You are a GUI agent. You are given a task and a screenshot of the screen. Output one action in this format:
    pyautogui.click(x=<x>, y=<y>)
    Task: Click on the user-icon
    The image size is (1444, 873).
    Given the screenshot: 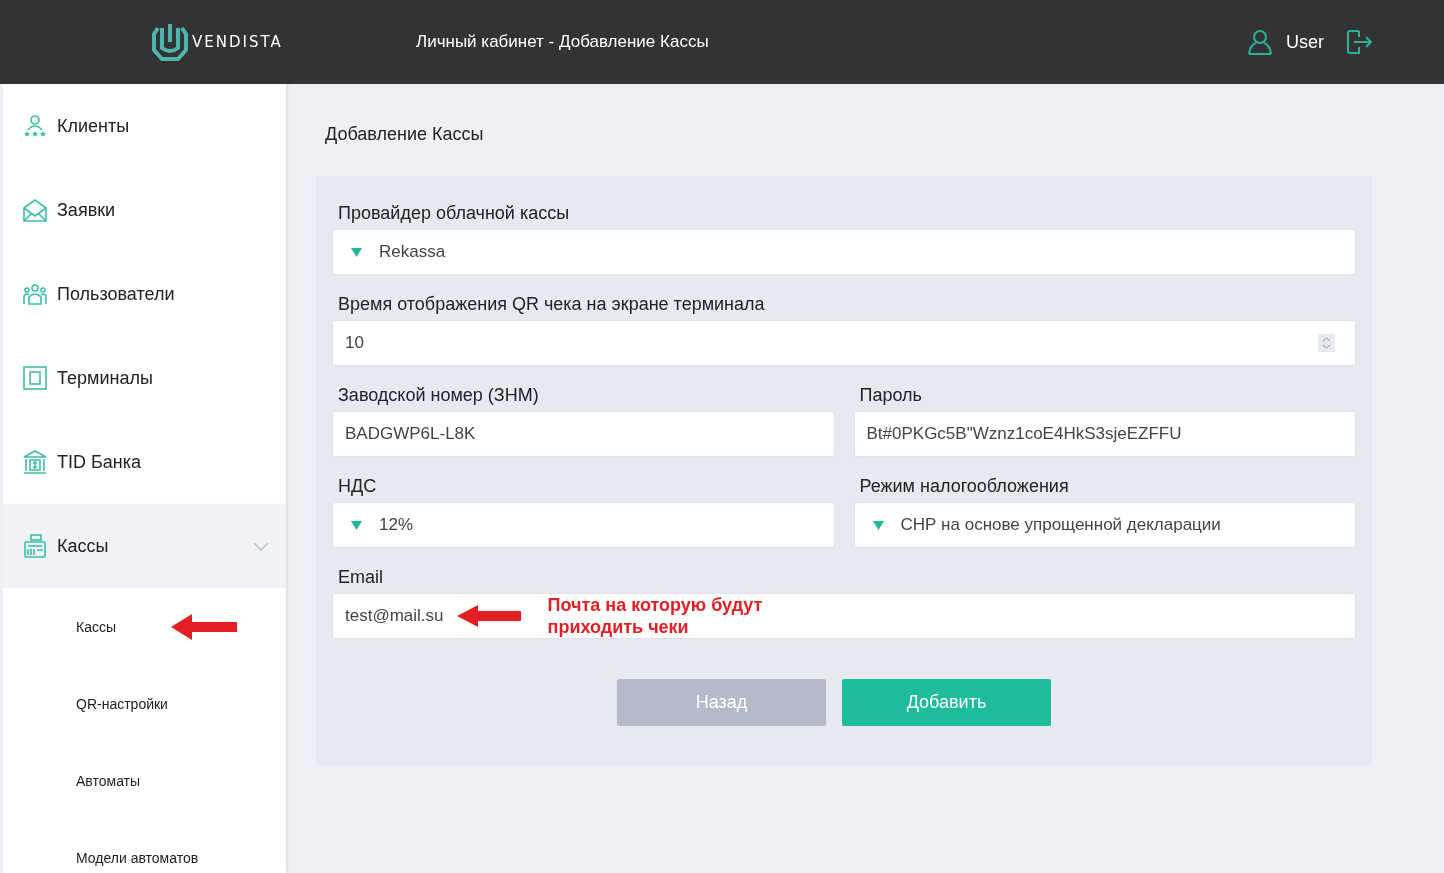 What is the action you would take?
    pyautogui.click(x=1260, y=42)
    